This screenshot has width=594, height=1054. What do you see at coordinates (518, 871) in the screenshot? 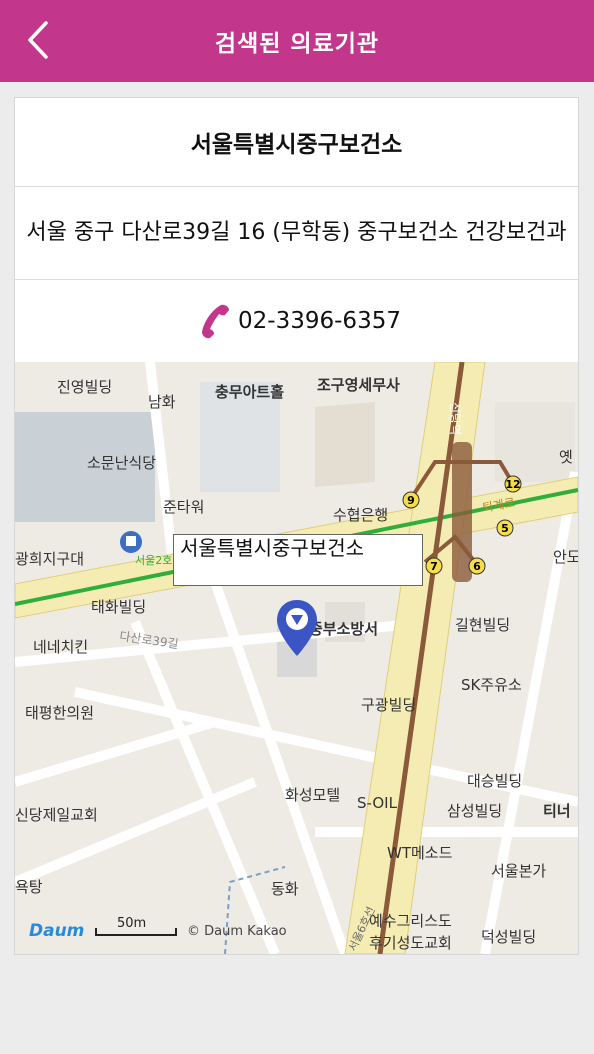
I see `map-label: 서울본가` at bounding box center [518, 871].